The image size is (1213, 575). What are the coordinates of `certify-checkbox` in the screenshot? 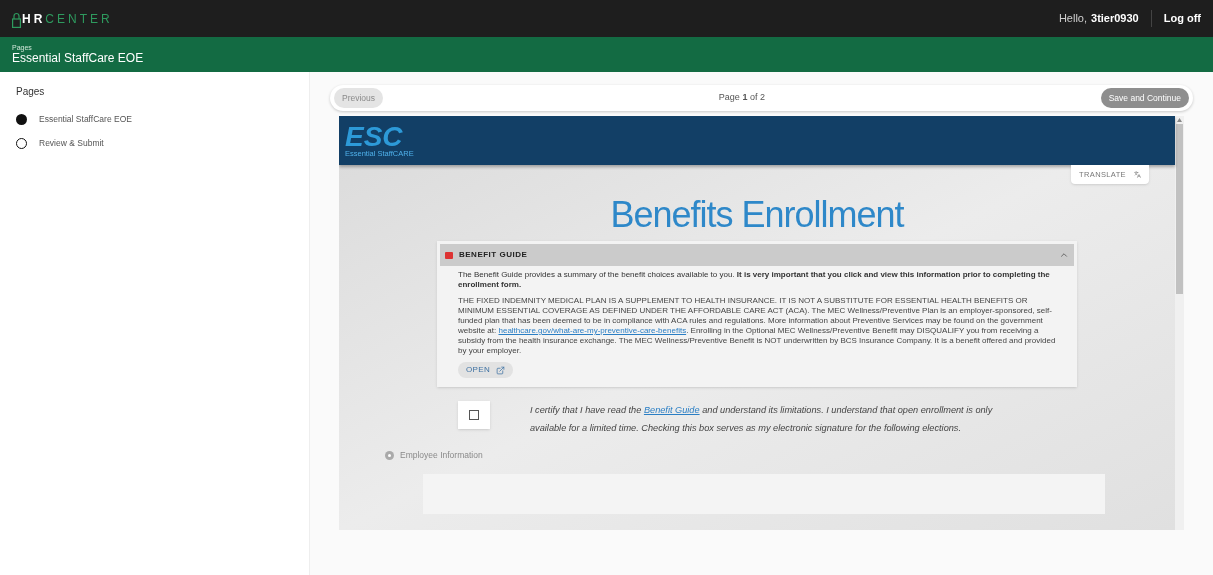 It's located at (474, 415).